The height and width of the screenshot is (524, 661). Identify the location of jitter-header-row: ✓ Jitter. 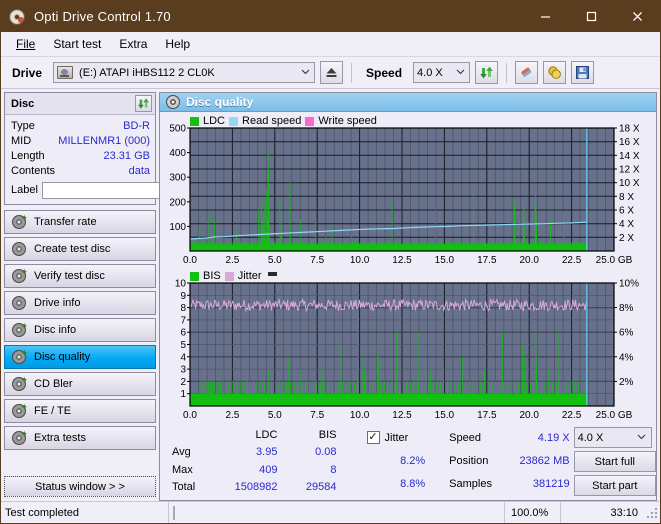
(401, 437).